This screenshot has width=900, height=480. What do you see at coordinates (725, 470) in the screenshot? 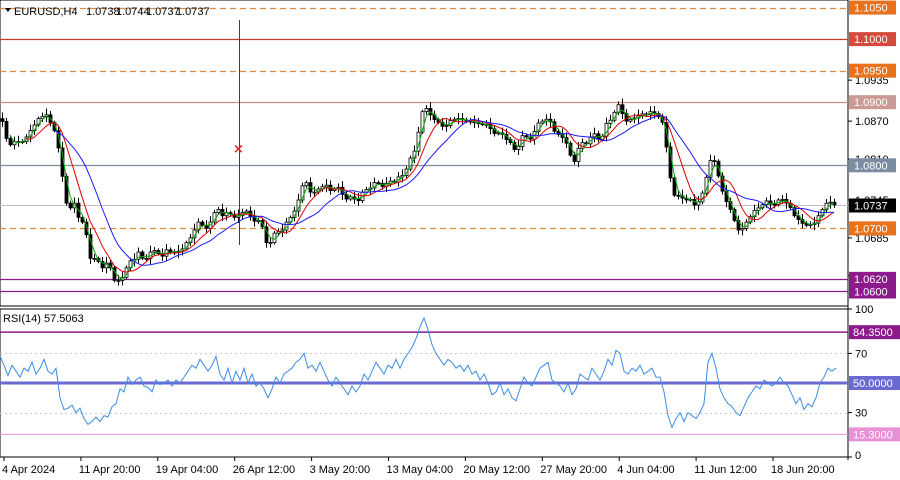
I see `x-tick-label: 11 Jun 12:00` at bounding box center [725, 470].